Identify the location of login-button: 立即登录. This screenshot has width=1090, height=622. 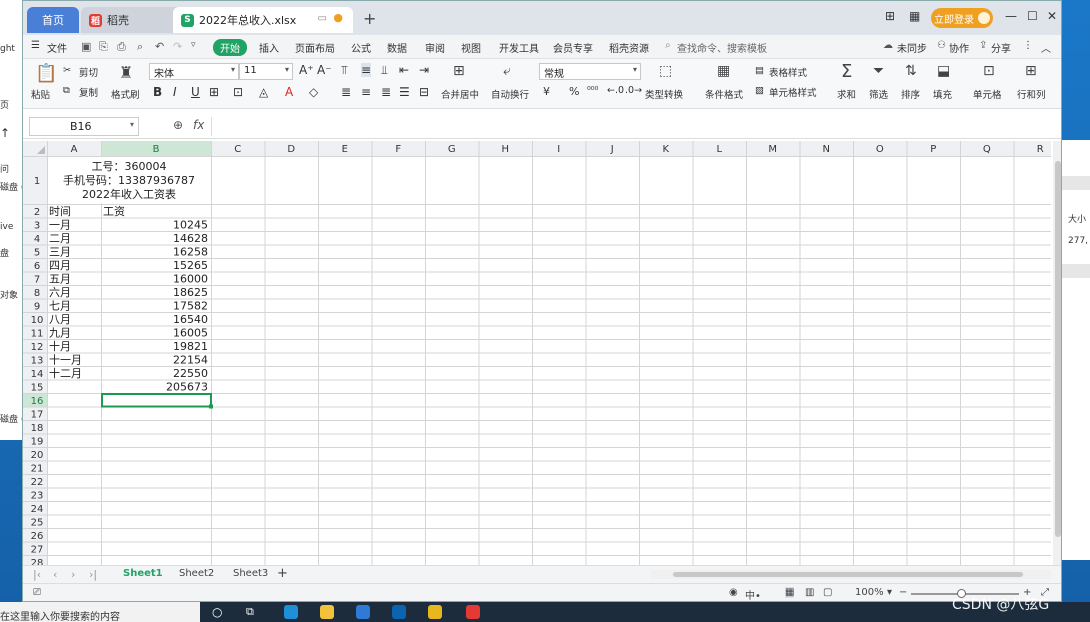
(962, 18).